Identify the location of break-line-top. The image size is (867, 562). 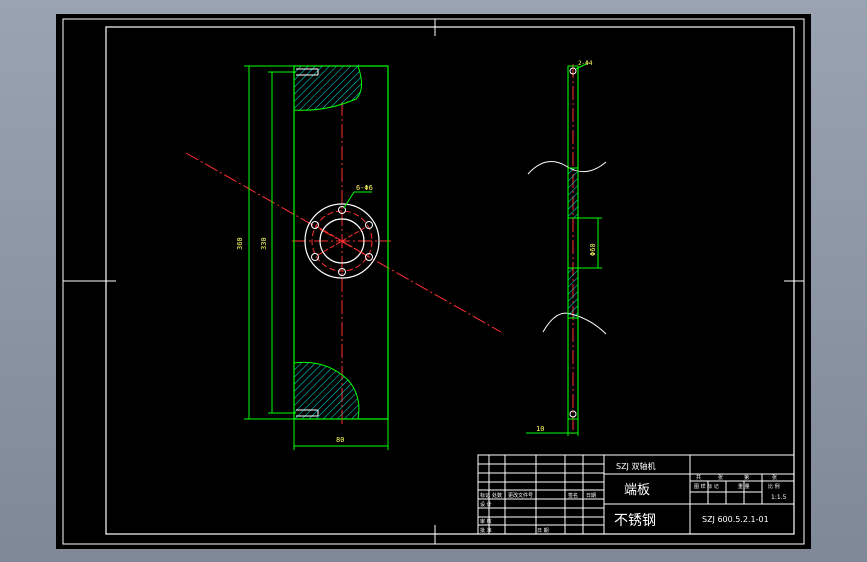
(567, 168).